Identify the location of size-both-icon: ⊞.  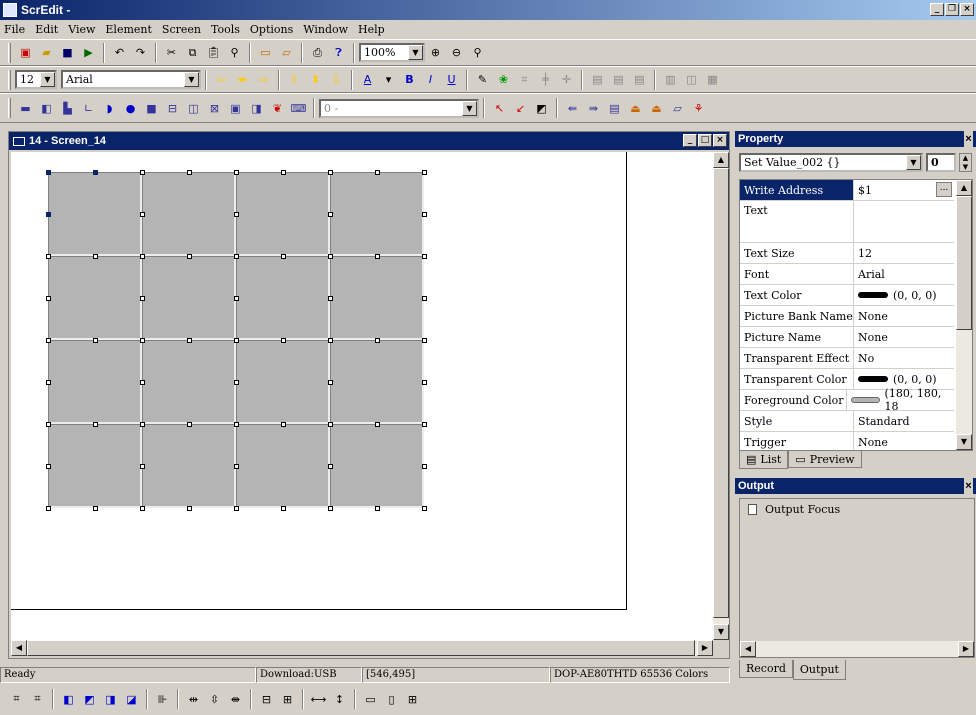
(412, 699).